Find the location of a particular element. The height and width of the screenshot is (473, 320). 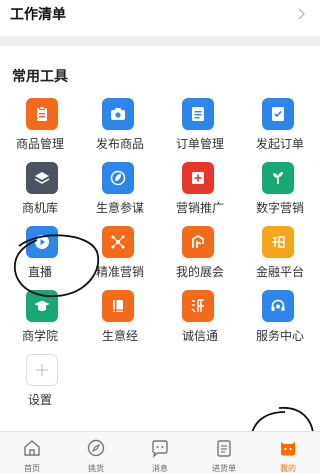

tab-profile: 我的 is located at coordinates (288, 452).